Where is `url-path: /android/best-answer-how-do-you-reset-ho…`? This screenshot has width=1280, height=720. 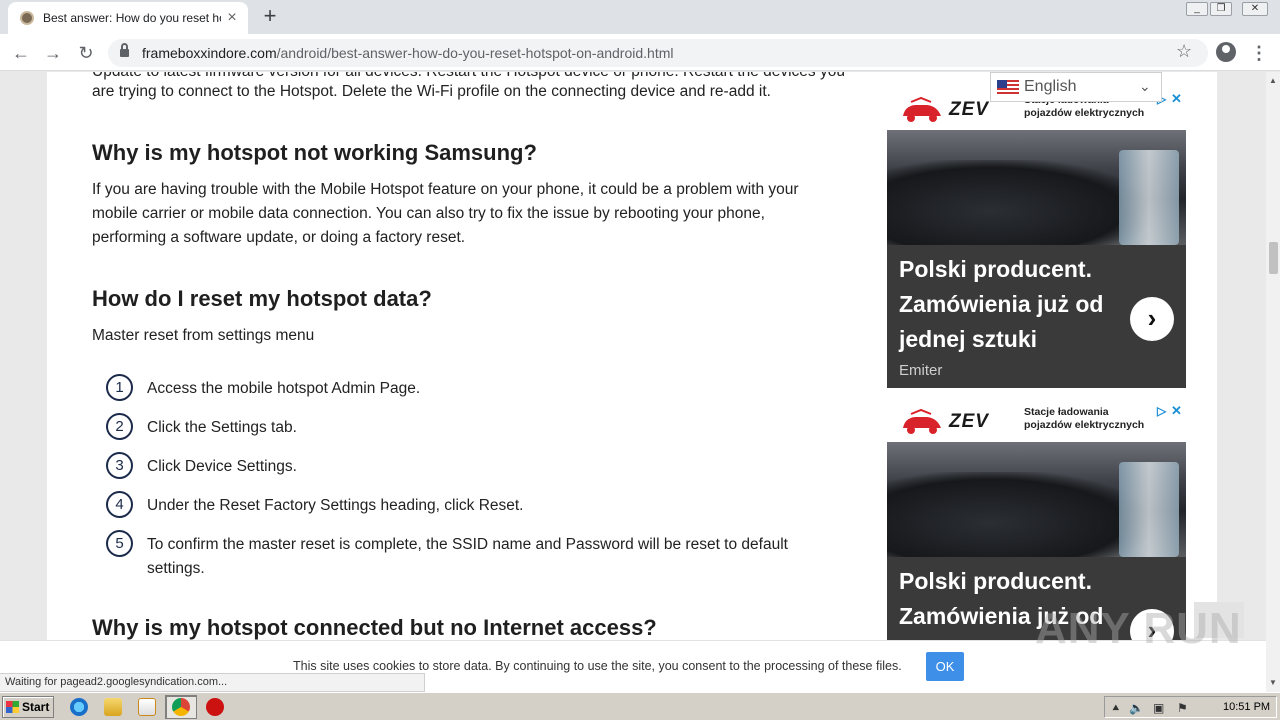
url-path: /android/best-answer-how-do-you-reset-ho… is located at coordinates (475, 53).